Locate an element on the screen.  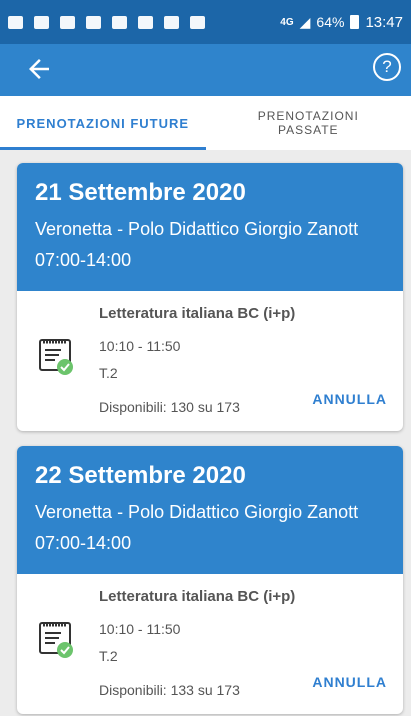
tab-bar: PRENOTAZIONI FUTURE PRENOTAZIONI PASSATE is located at coordinates (205, 123).